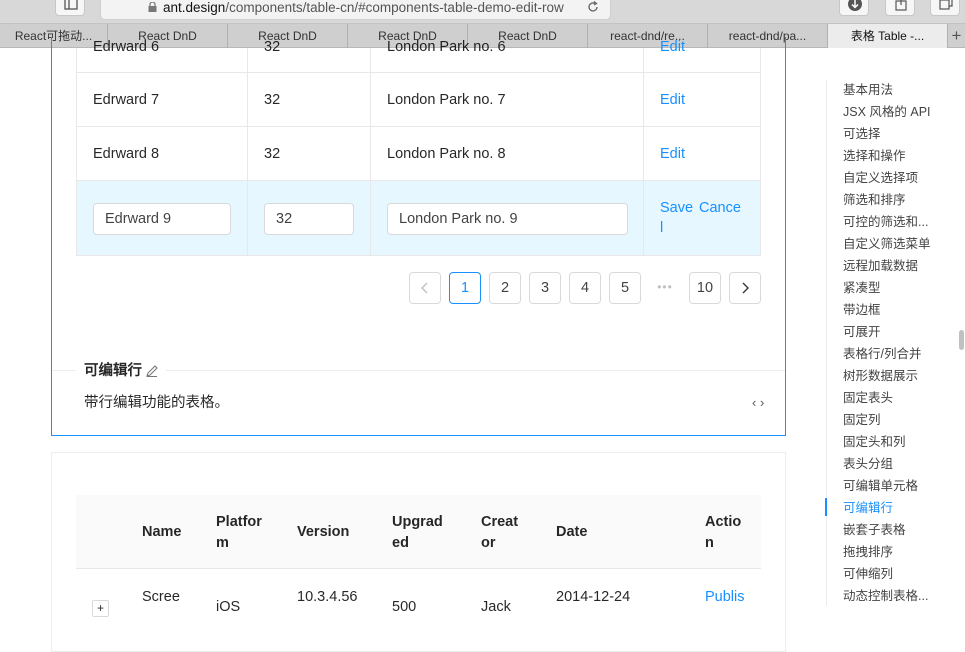  Describe the element at coordinates (162, 219) in the screenshot. I see `name-input: Edrward 9` at that location.